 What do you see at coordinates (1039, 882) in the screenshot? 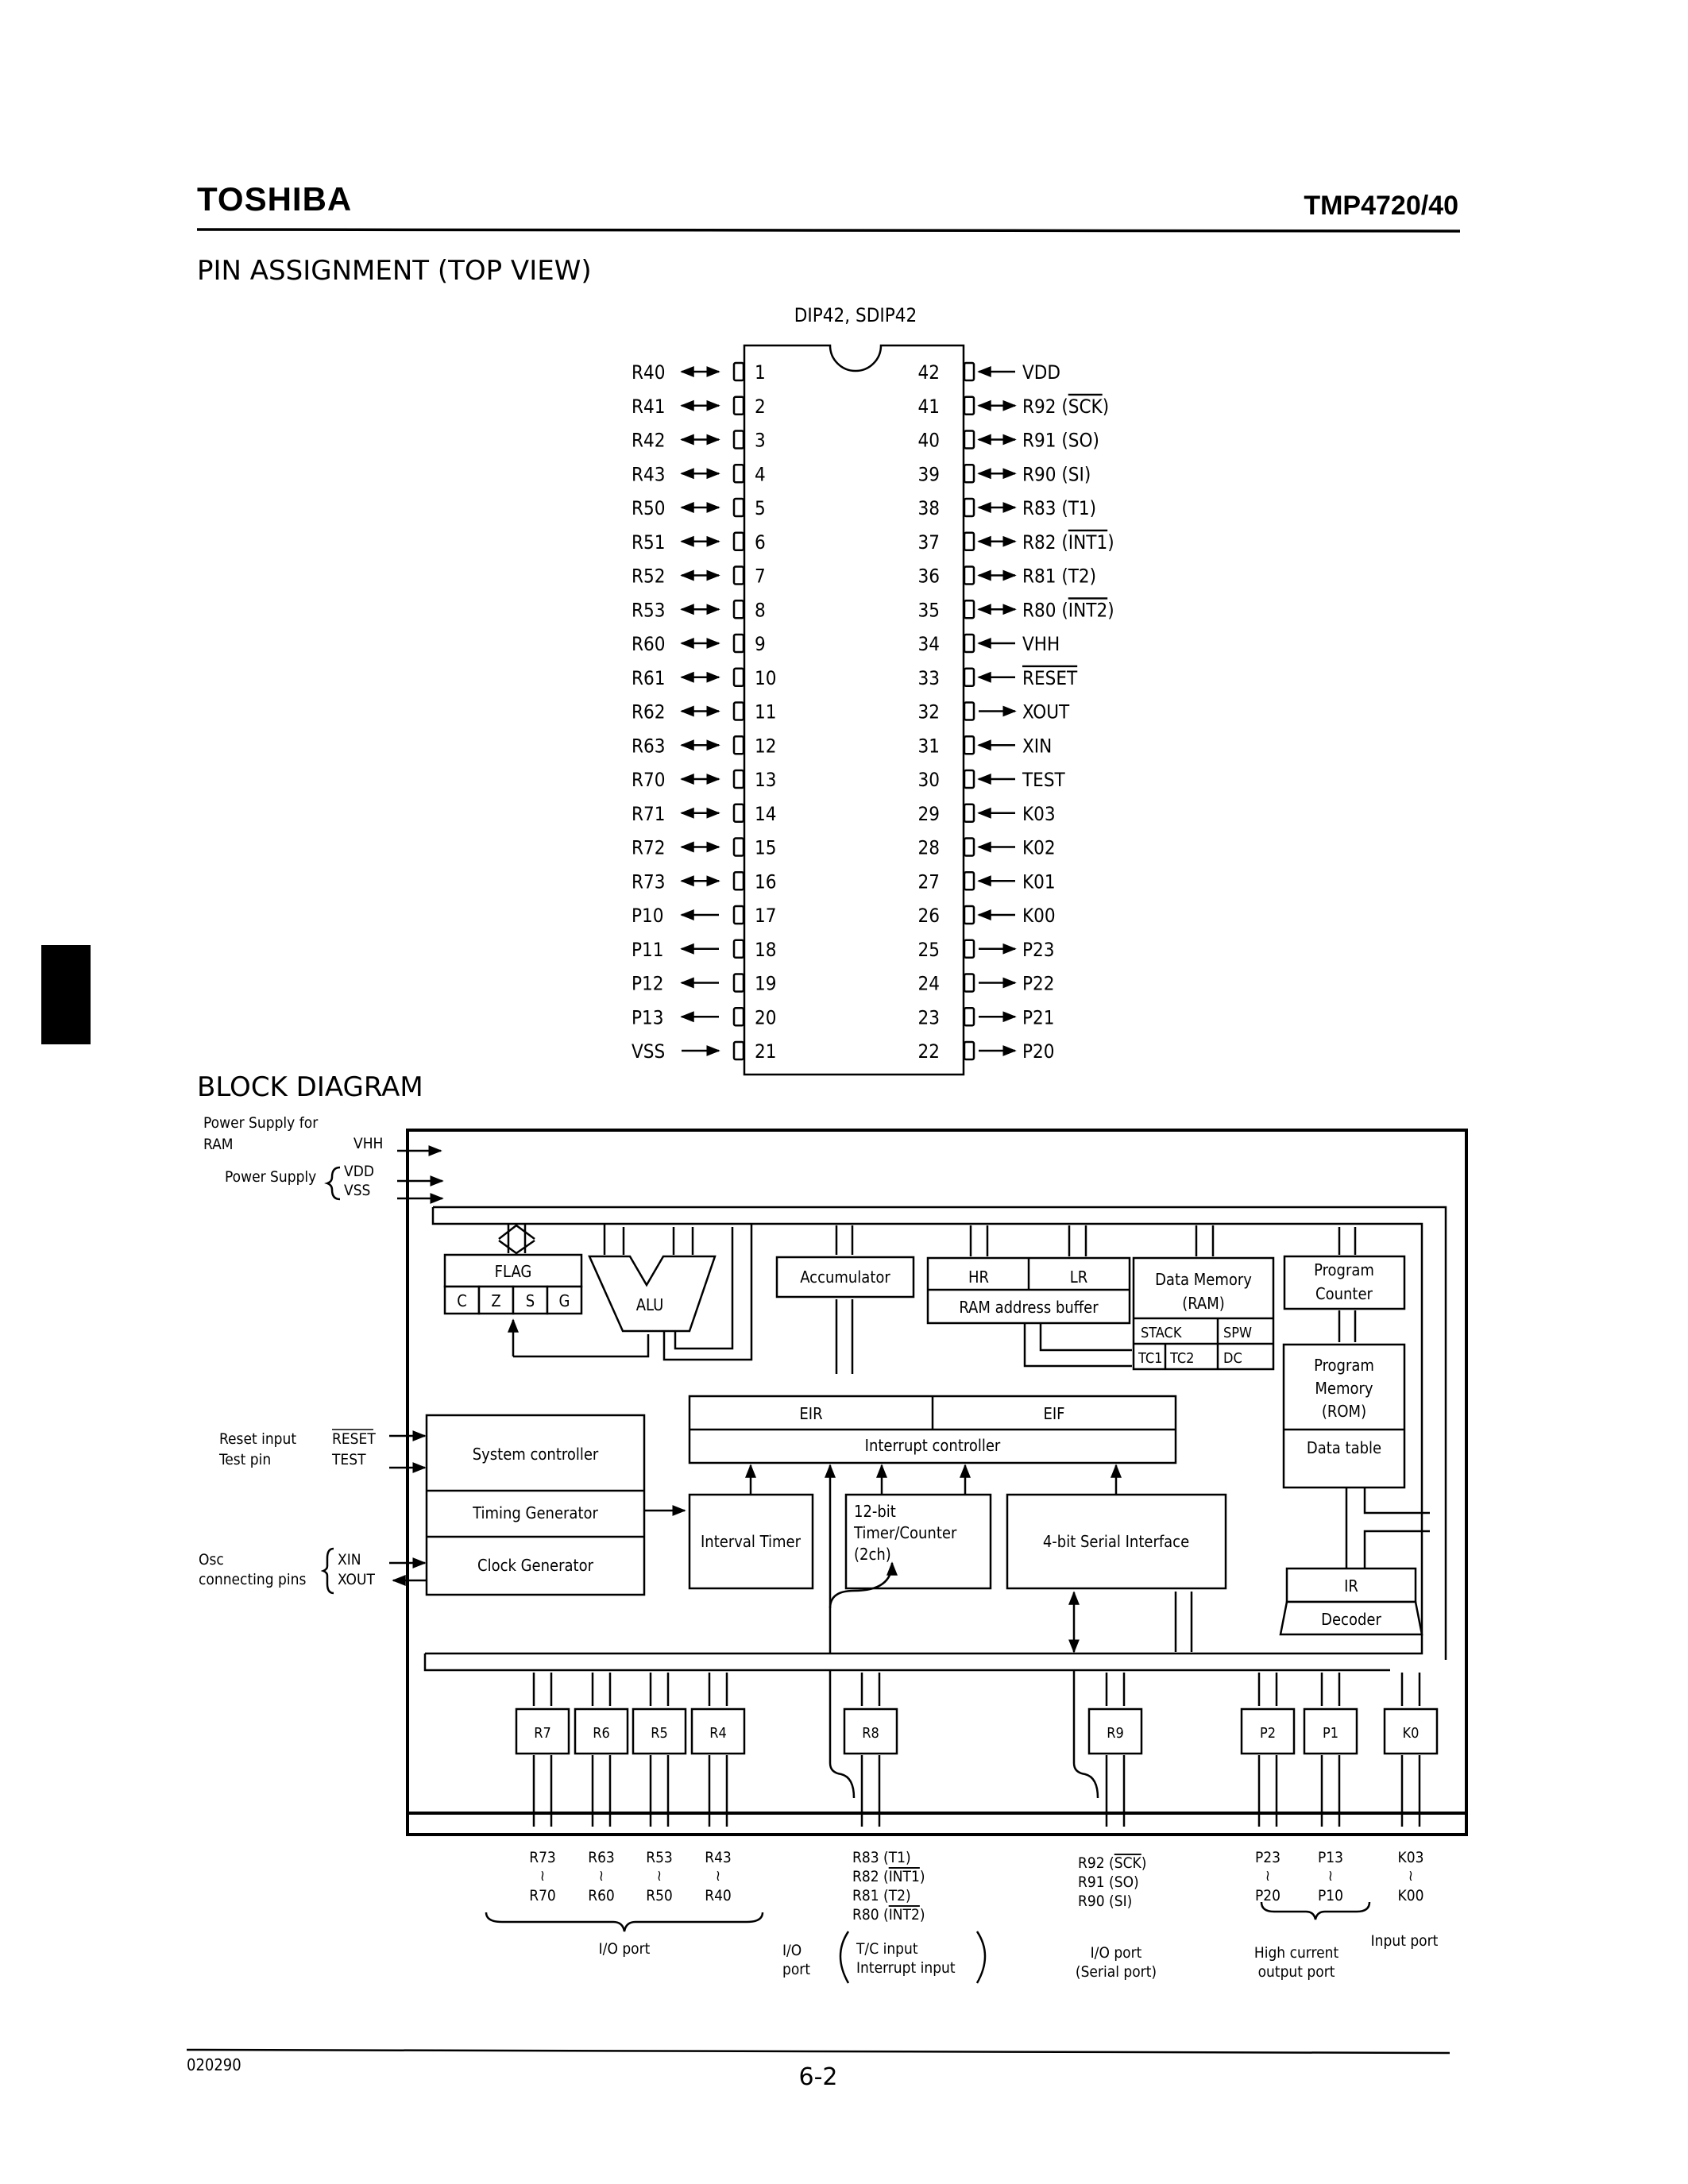
I see `pin-name: K01` at bounding box center [1039, 882].